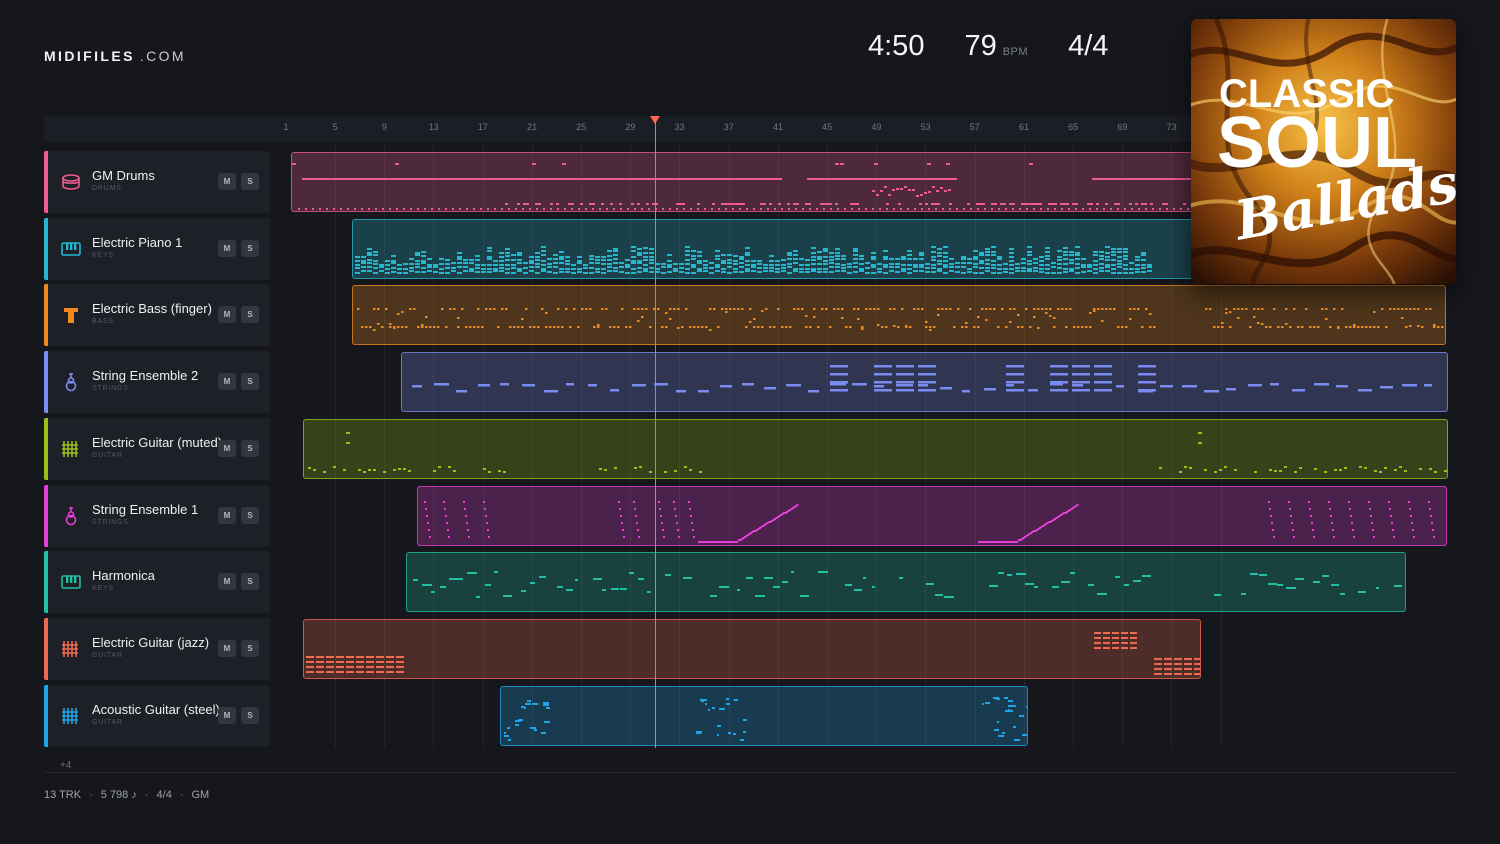  I want to click on brand-domain: .COM, so click(162, 56).